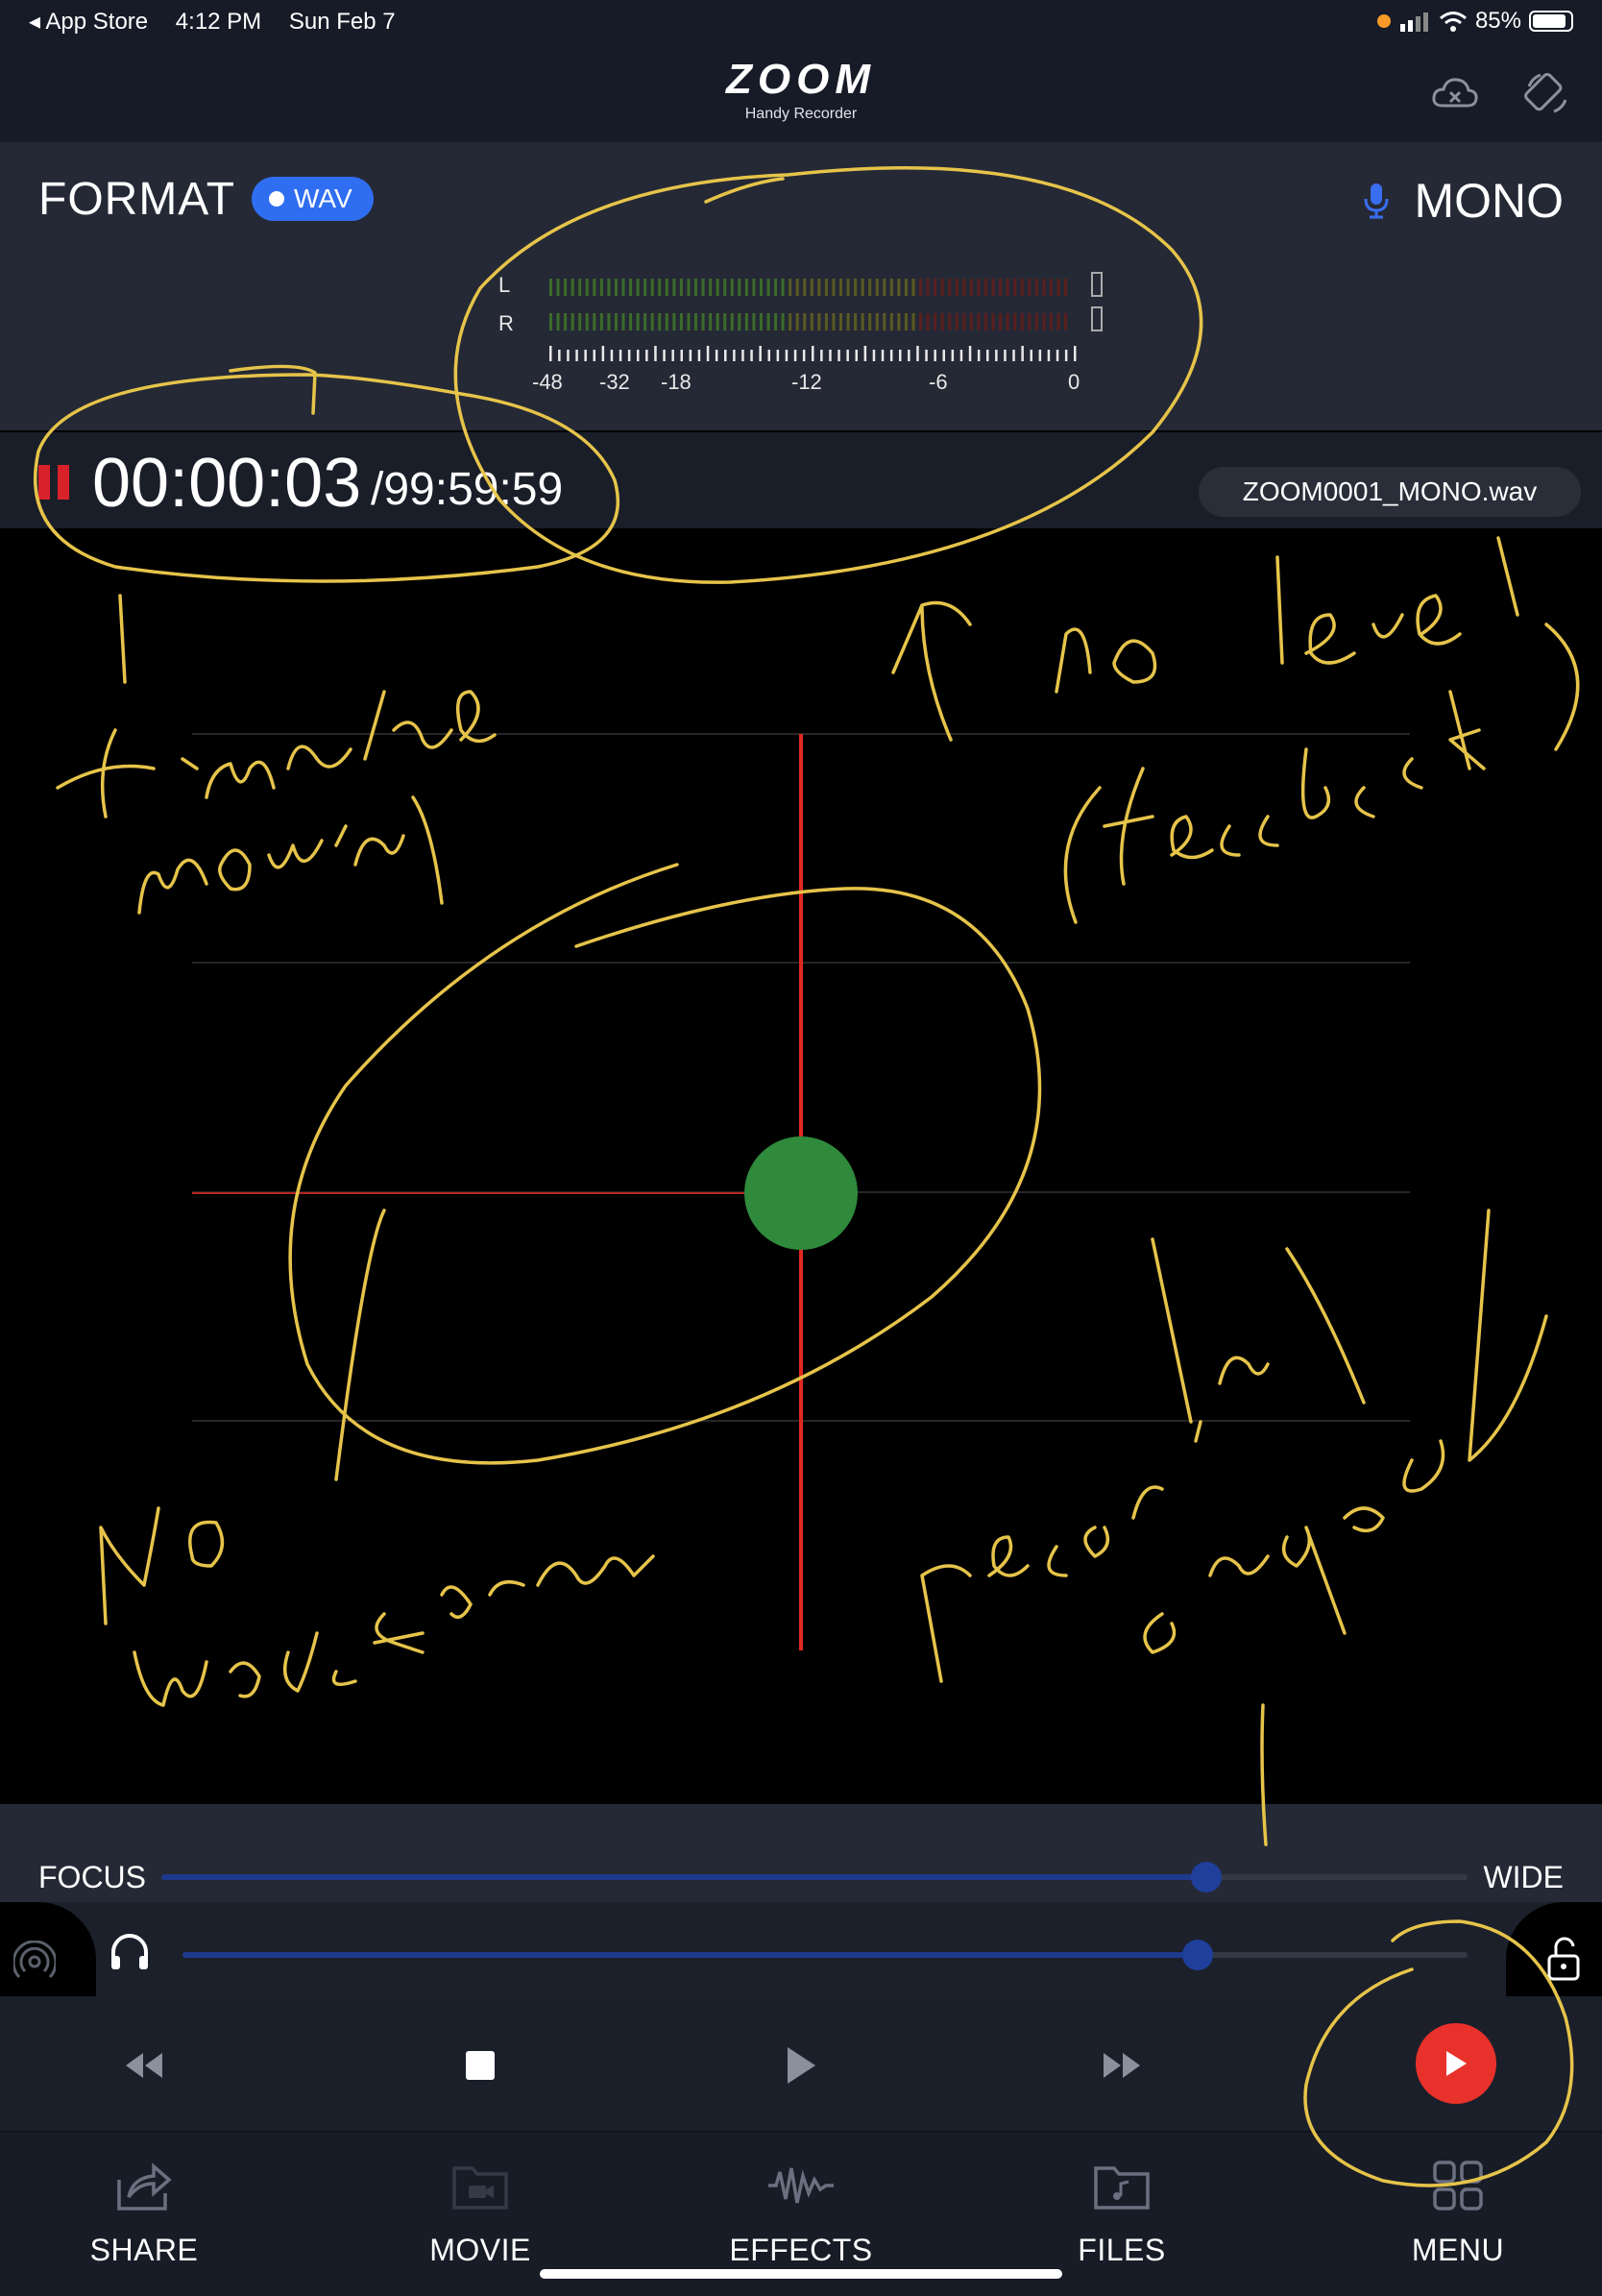 The width and height of the screenshot is (1602, 2296). Describe the element at coordinates (144, 2210) in the screenshot. I see `tab-share: SHARE` at that location.